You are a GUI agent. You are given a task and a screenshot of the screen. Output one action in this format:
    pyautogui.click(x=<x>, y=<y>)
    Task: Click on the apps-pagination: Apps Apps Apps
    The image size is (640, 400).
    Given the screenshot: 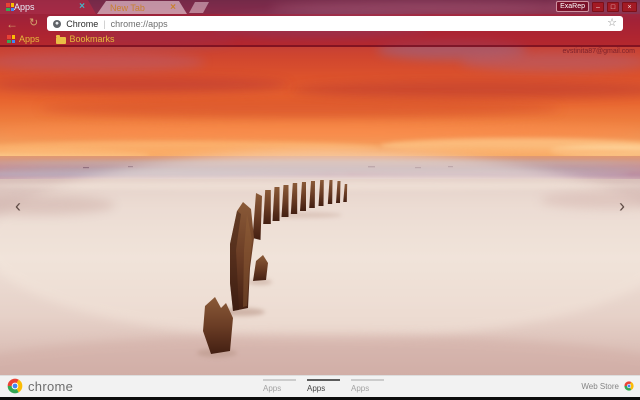 What is the action you would take?
    pyautogui.click(x=323, y=386)
    